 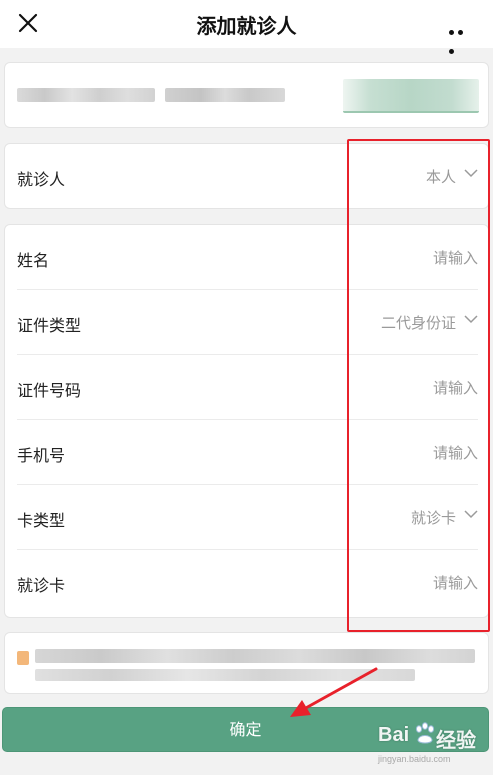 What do you see at coordinates (425, 733) in the screenshot?
I see `paw-logo-icon` at bounding box center [425, 733].